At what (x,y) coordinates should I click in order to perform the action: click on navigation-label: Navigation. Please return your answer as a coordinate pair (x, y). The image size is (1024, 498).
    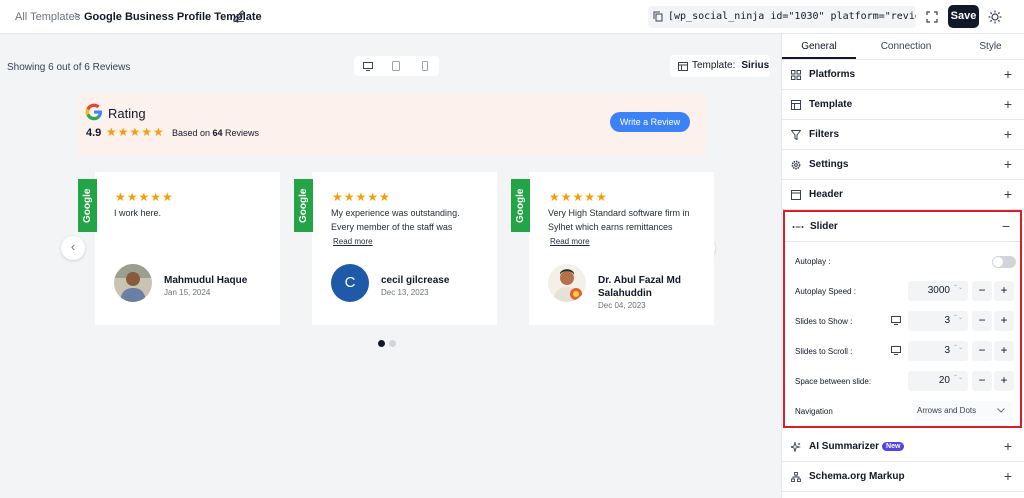
    Looking at the image, I should click on (814, 411).